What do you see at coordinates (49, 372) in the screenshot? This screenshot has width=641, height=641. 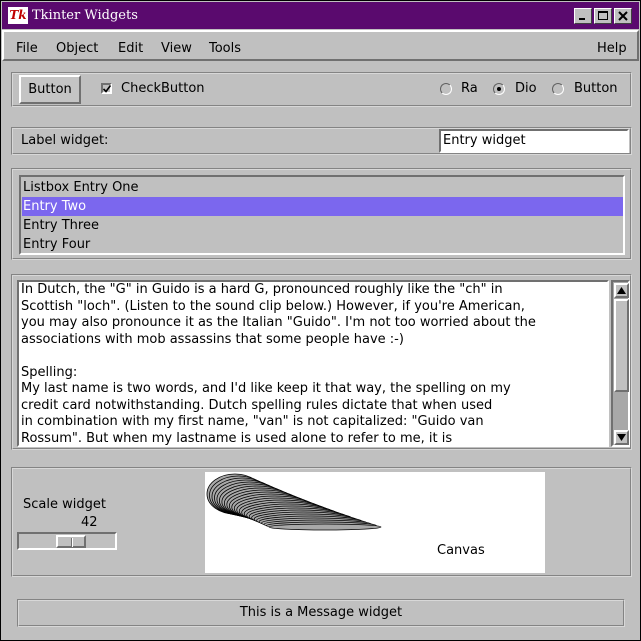 I see `text-line: Spelling:` at bounding box center [49, 372].